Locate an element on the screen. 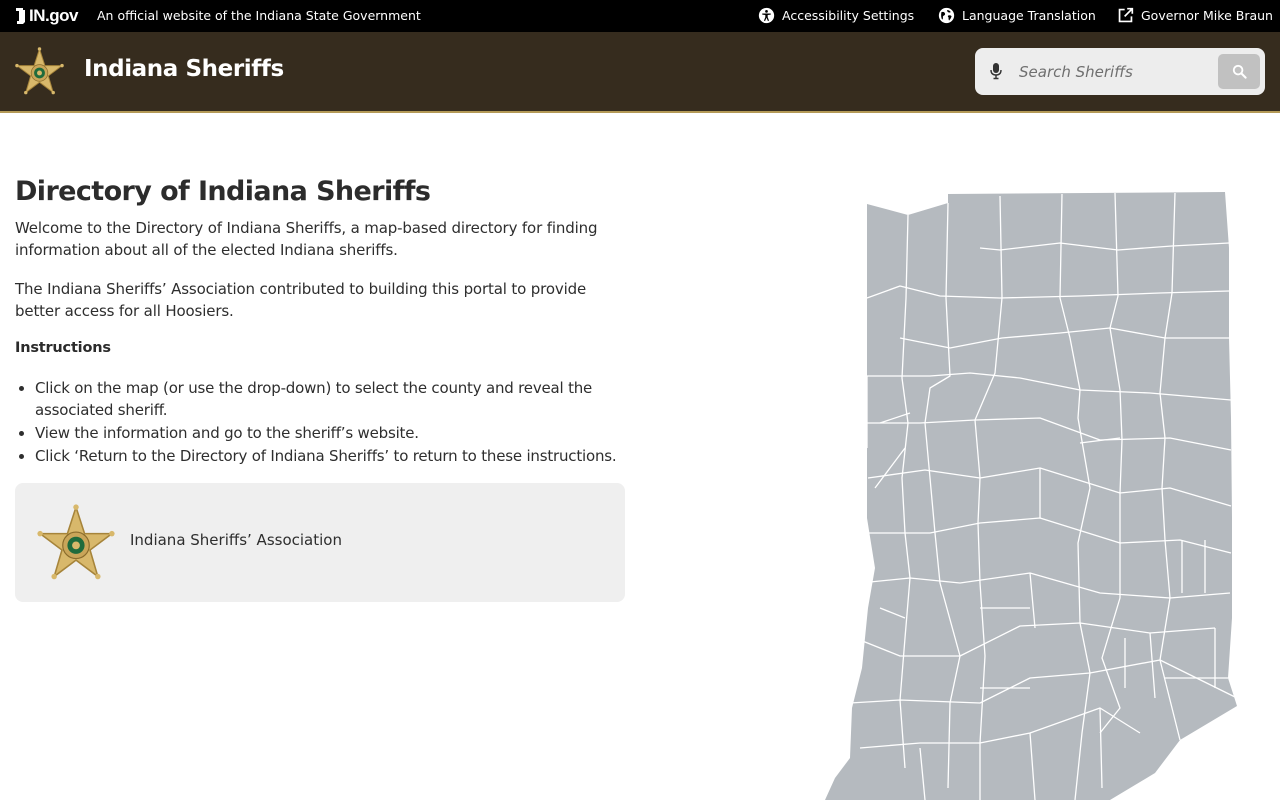 This screenshot has height=800, width=1280. search-icon is located at coordinates (1239, 71).